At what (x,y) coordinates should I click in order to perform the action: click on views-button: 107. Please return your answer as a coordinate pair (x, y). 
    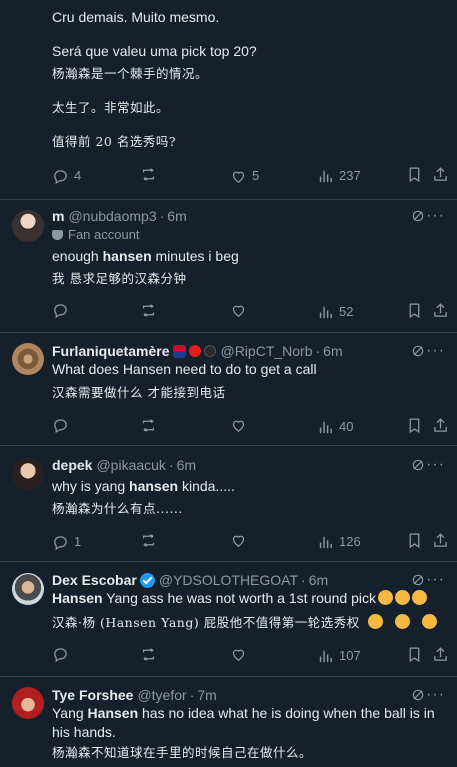
    Looking at the image, I should click on (339, 656).